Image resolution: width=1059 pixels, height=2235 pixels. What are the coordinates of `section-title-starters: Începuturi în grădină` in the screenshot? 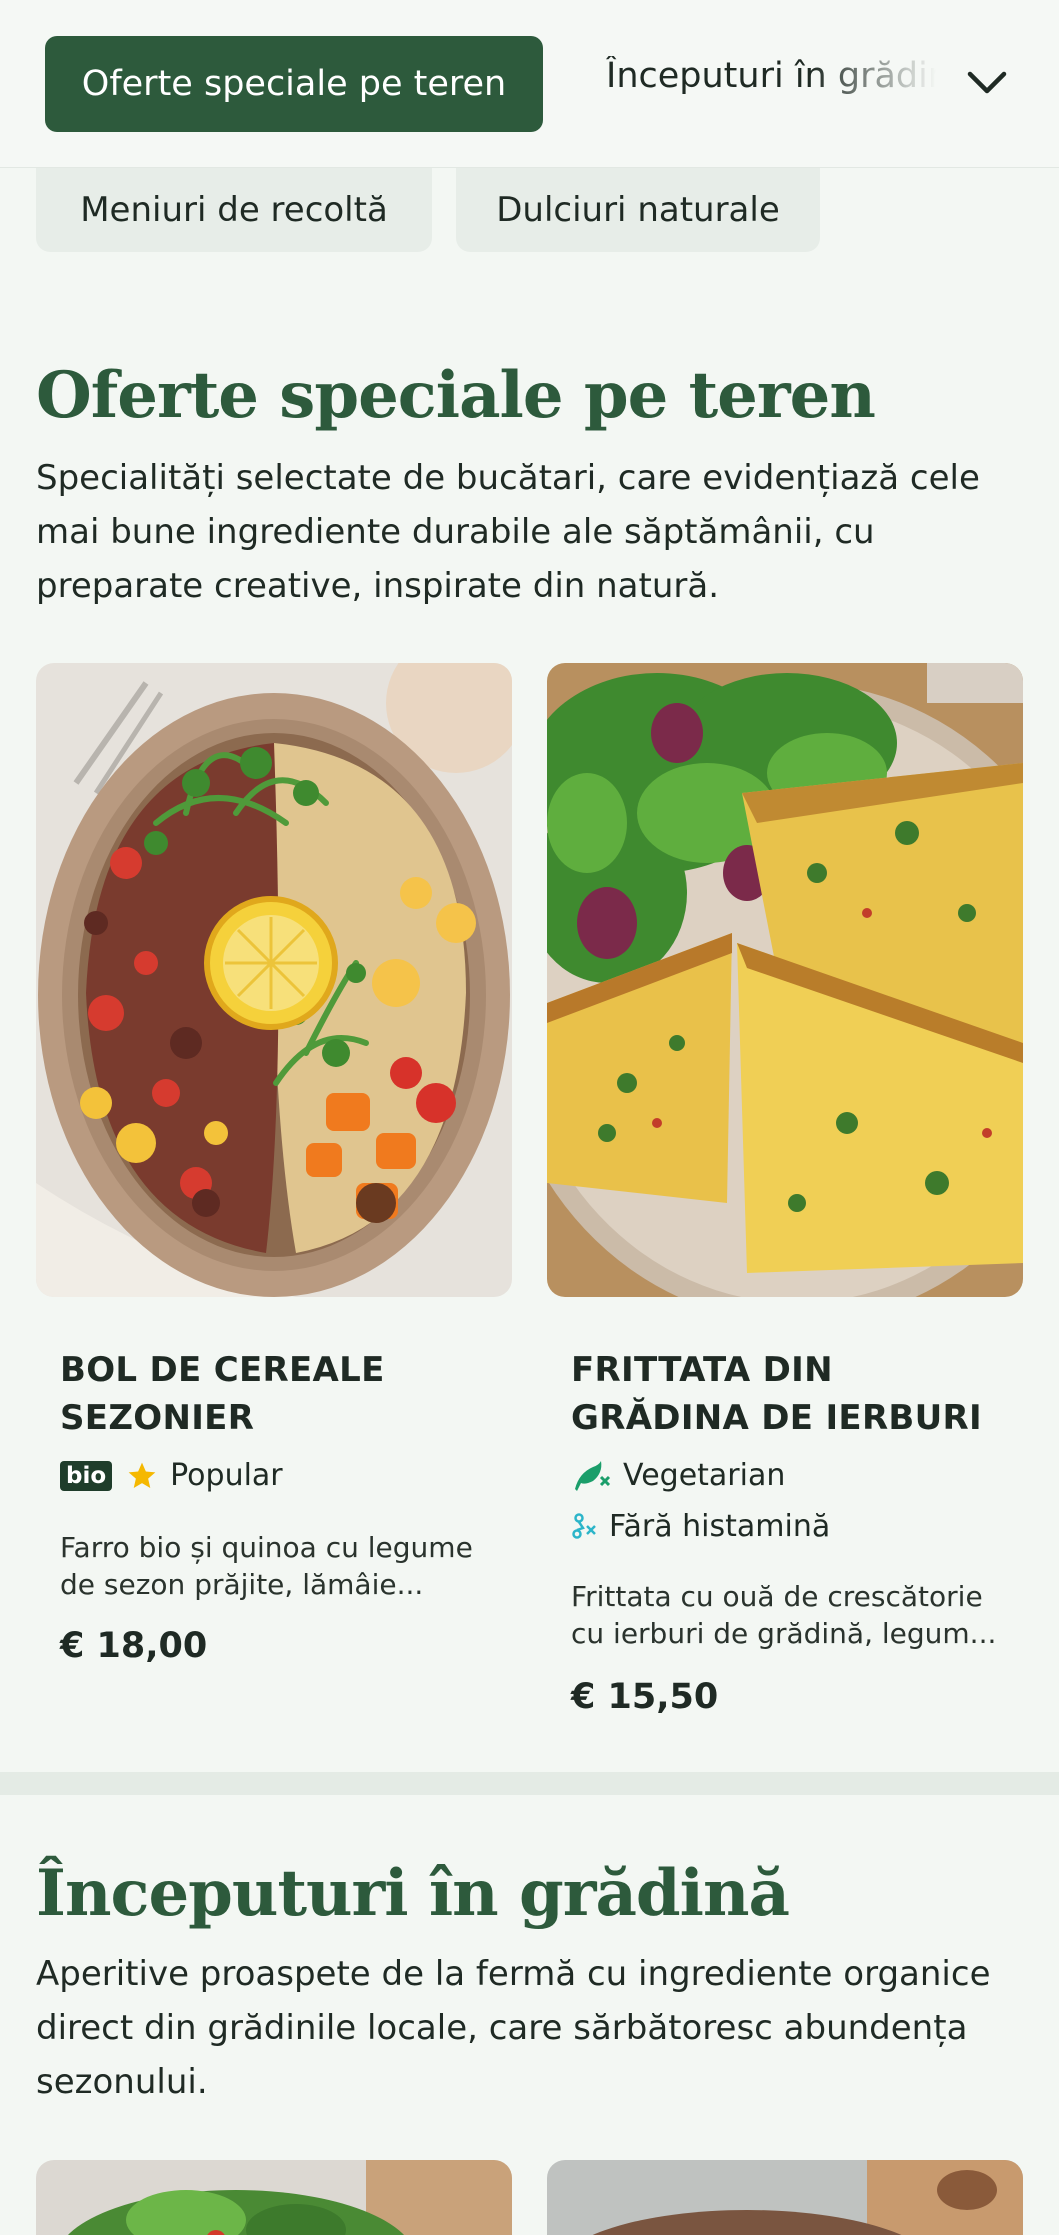 It's located at (413, 1893).